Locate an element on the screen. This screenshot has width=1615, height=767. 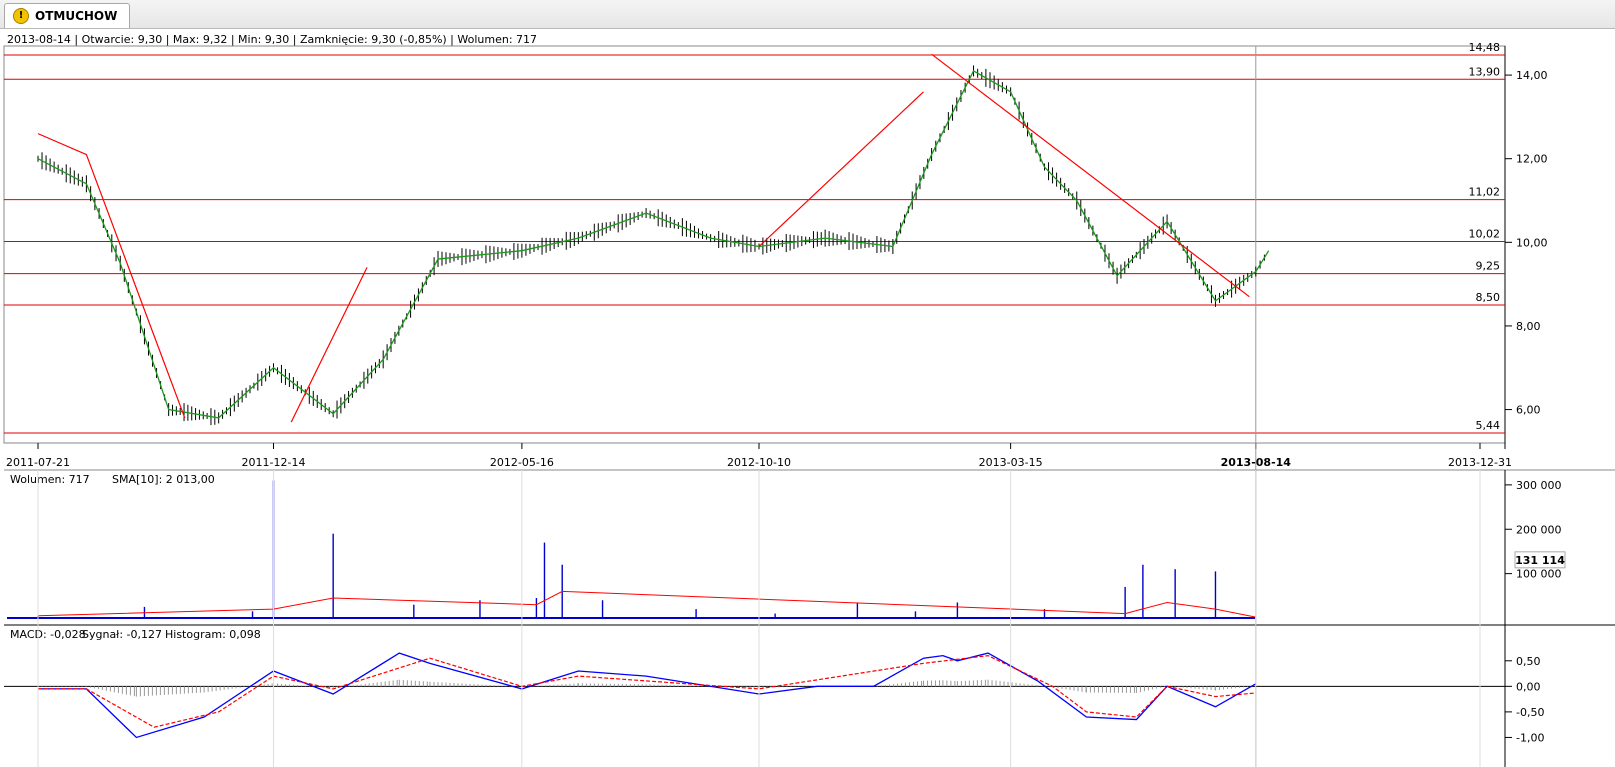
macd-line is located at coordinates (647, 695).